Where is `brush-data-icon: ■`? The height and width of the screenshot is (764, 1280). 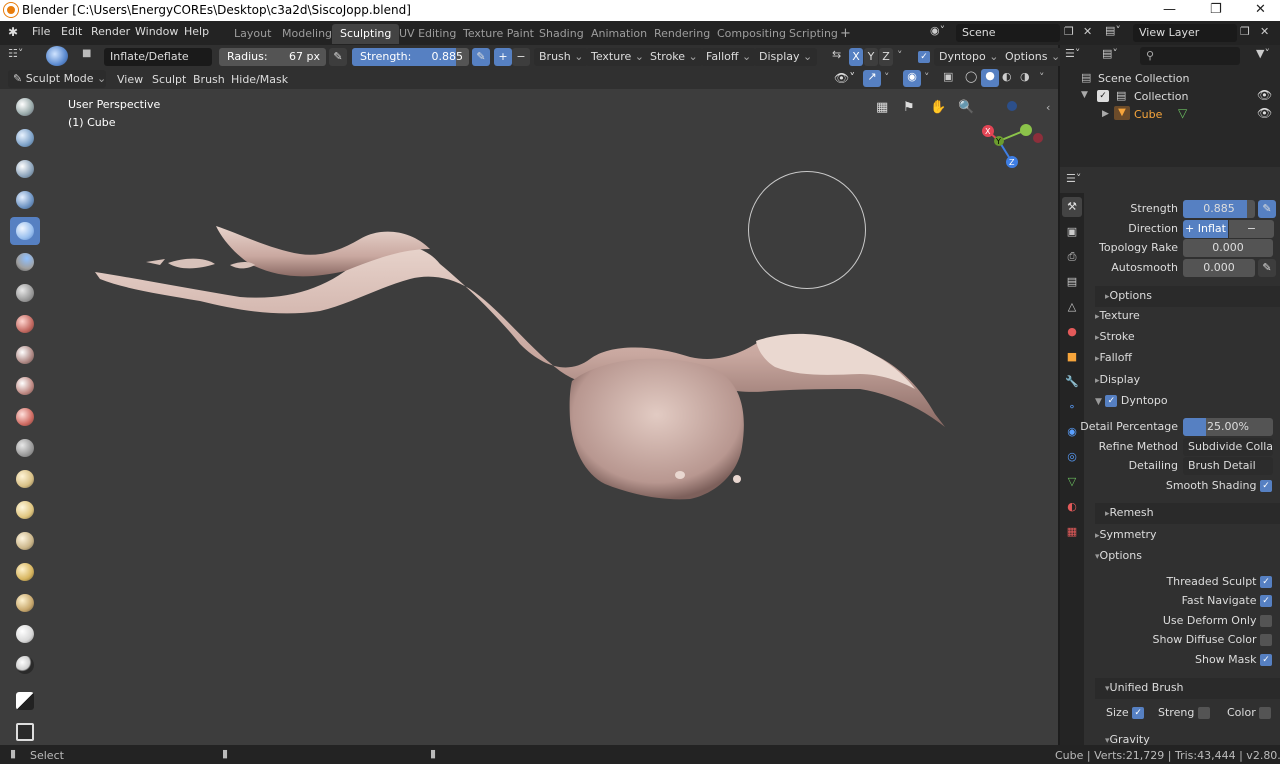 brush-data-icon: ■ is located at coordinates (90, 56).